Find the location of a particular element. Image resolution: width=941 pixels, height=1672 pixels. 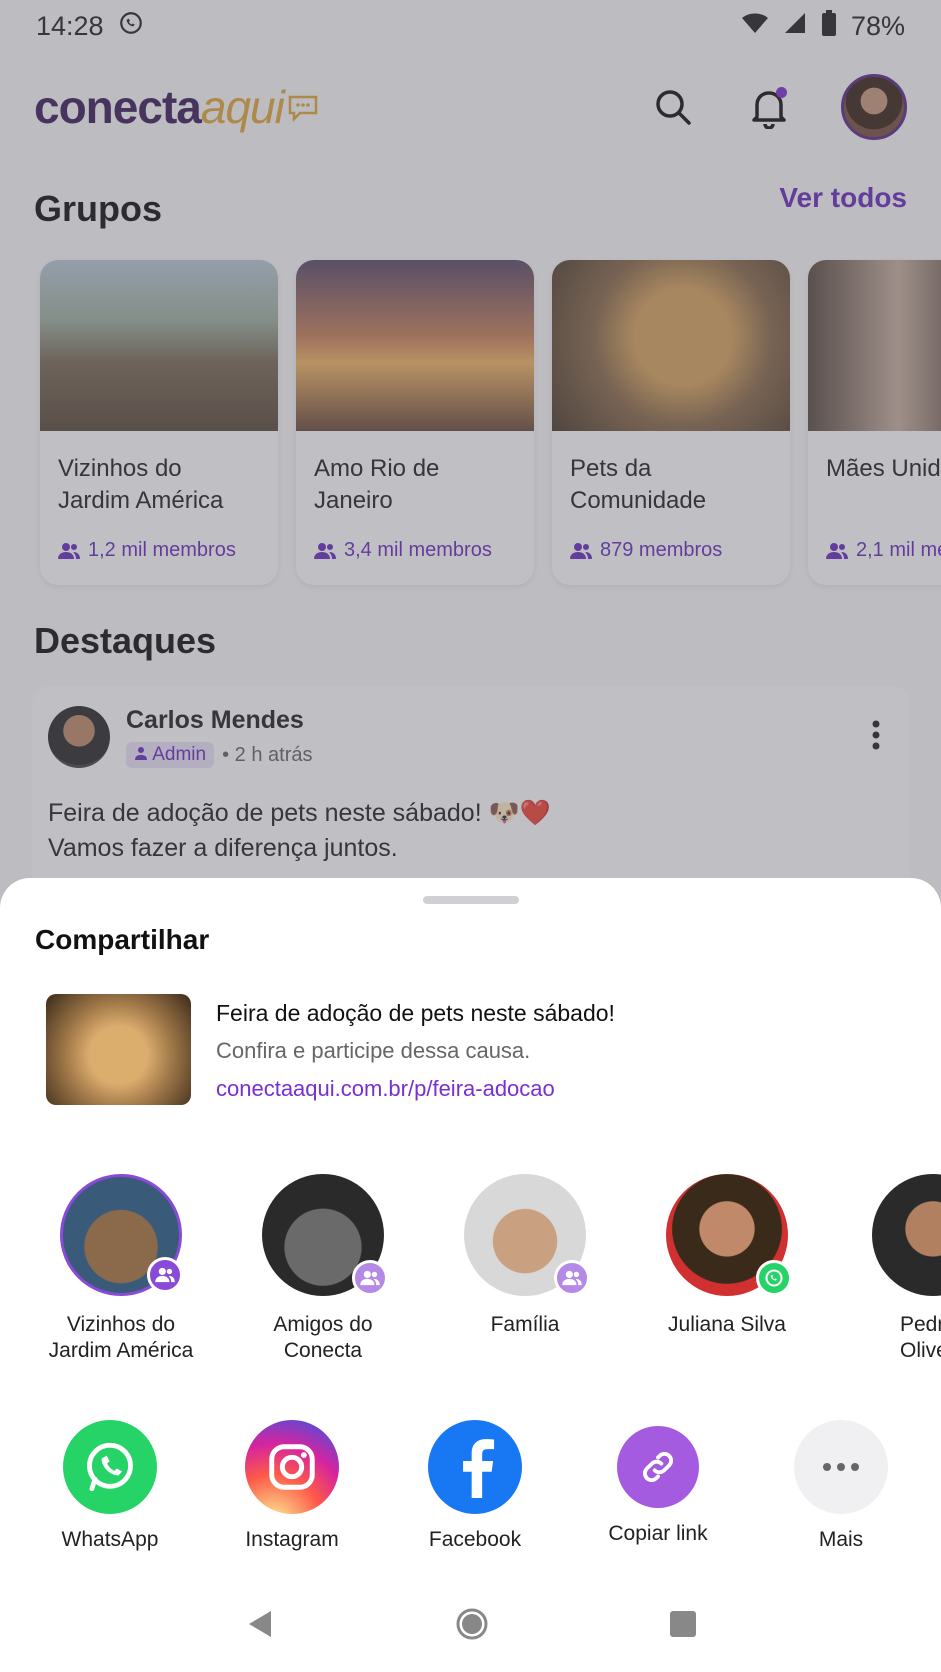

contact-item: Juliana Silva is located at coordinates (727, 1256).